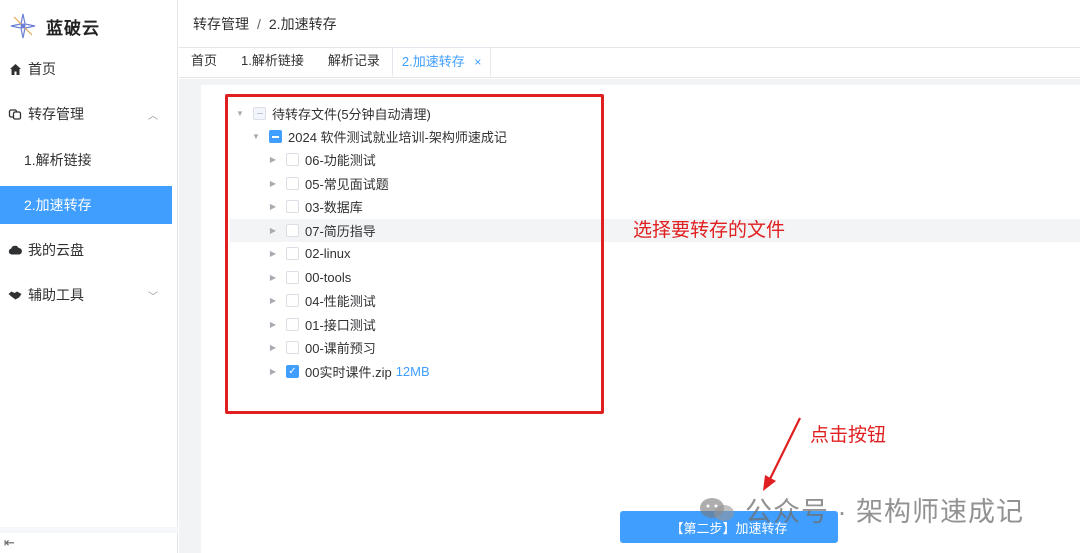 The width and height of the screenshot is (1080, 553). Describe the element at coordinates (42, 69) in the screenshot. I see `sidebar-item-label: 首页` at that location.